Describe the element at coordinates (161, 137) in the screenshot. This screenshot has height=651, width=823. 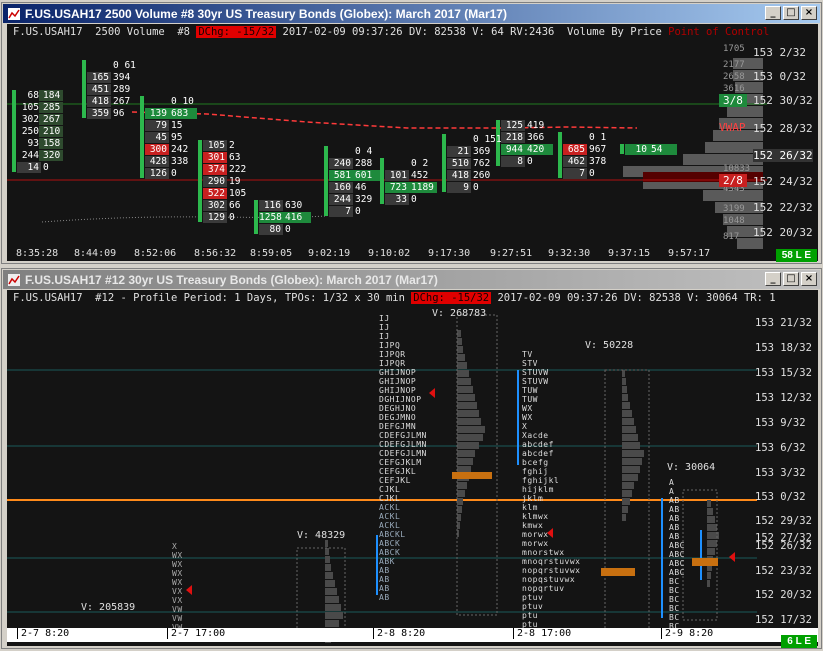
I see `footprint-bid-cell: 45` at that location.